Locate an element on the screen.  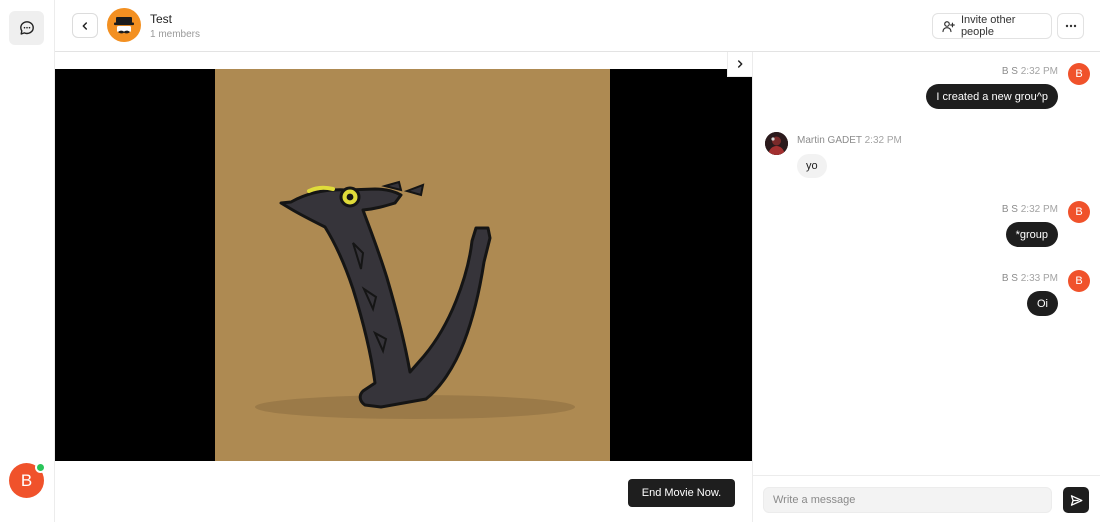
message-input is located at coordinates (907, 500).